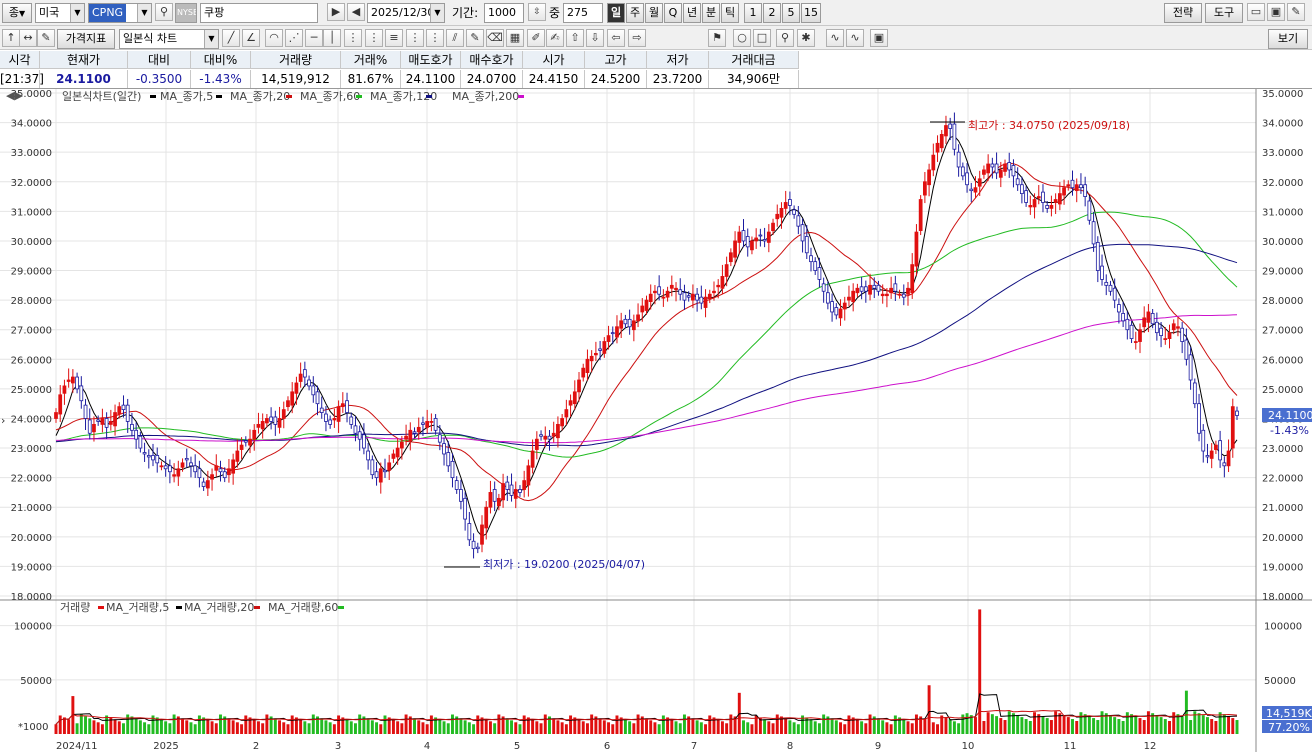 This screenshot has width=1312, height=752. Describe the element at coordinates (806, 38) in the screenshot. I see `magic-icon: ✱` at that location.